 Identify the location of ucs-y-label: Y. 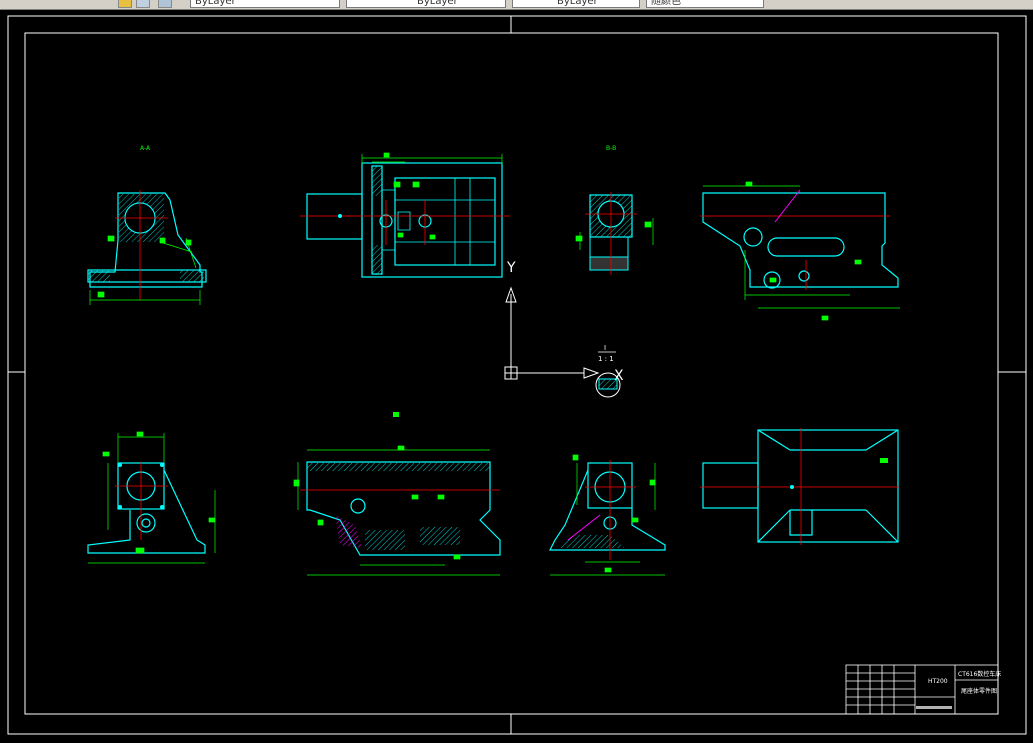
(511, 268).